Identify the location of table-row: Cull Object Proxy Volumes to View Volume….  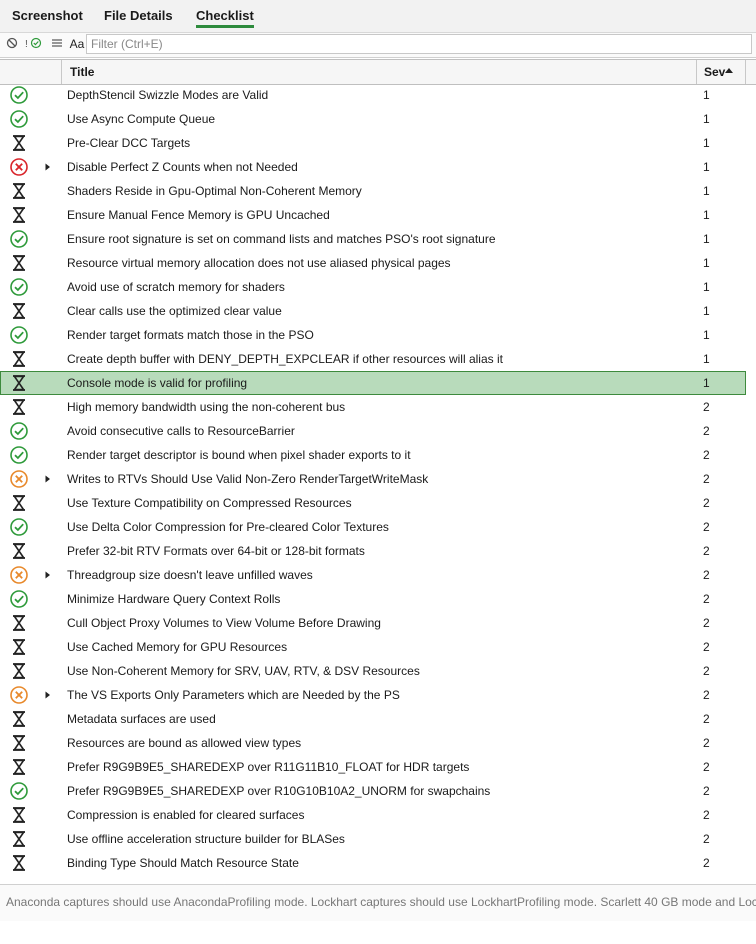
(373, 623).